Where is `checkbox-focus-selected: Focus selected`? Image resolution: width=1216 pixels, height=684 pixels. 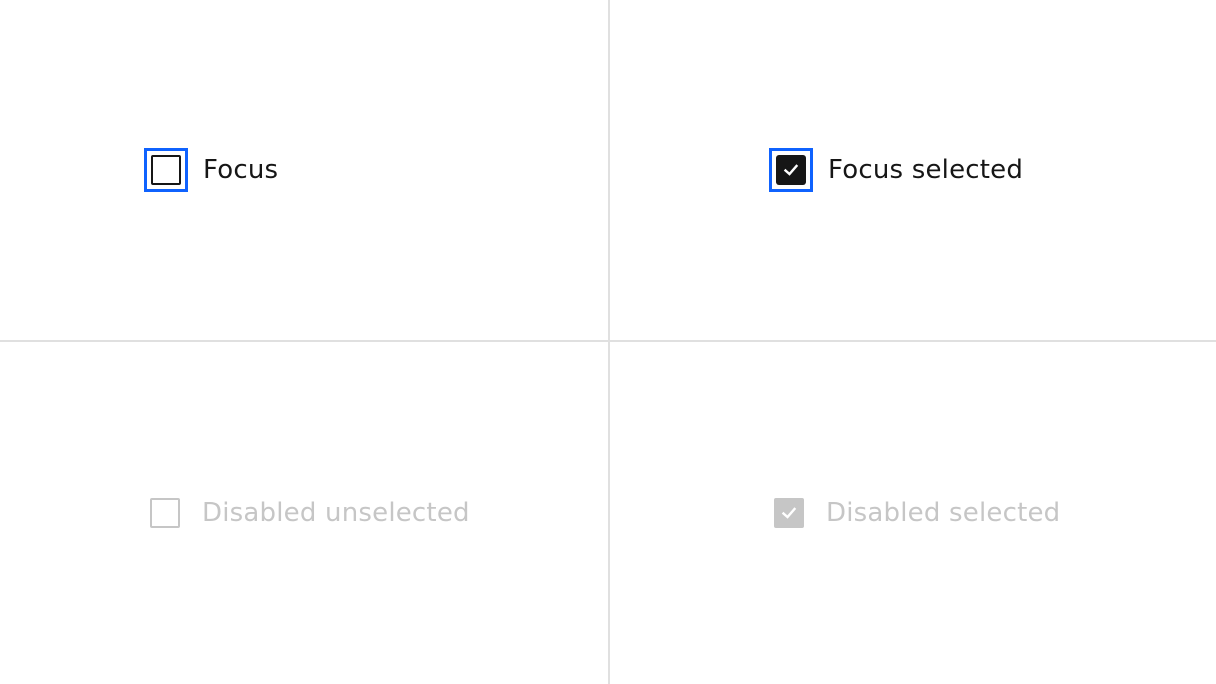
checkbox-focus-selected: Focus selected is located at coordinates (896, 170).